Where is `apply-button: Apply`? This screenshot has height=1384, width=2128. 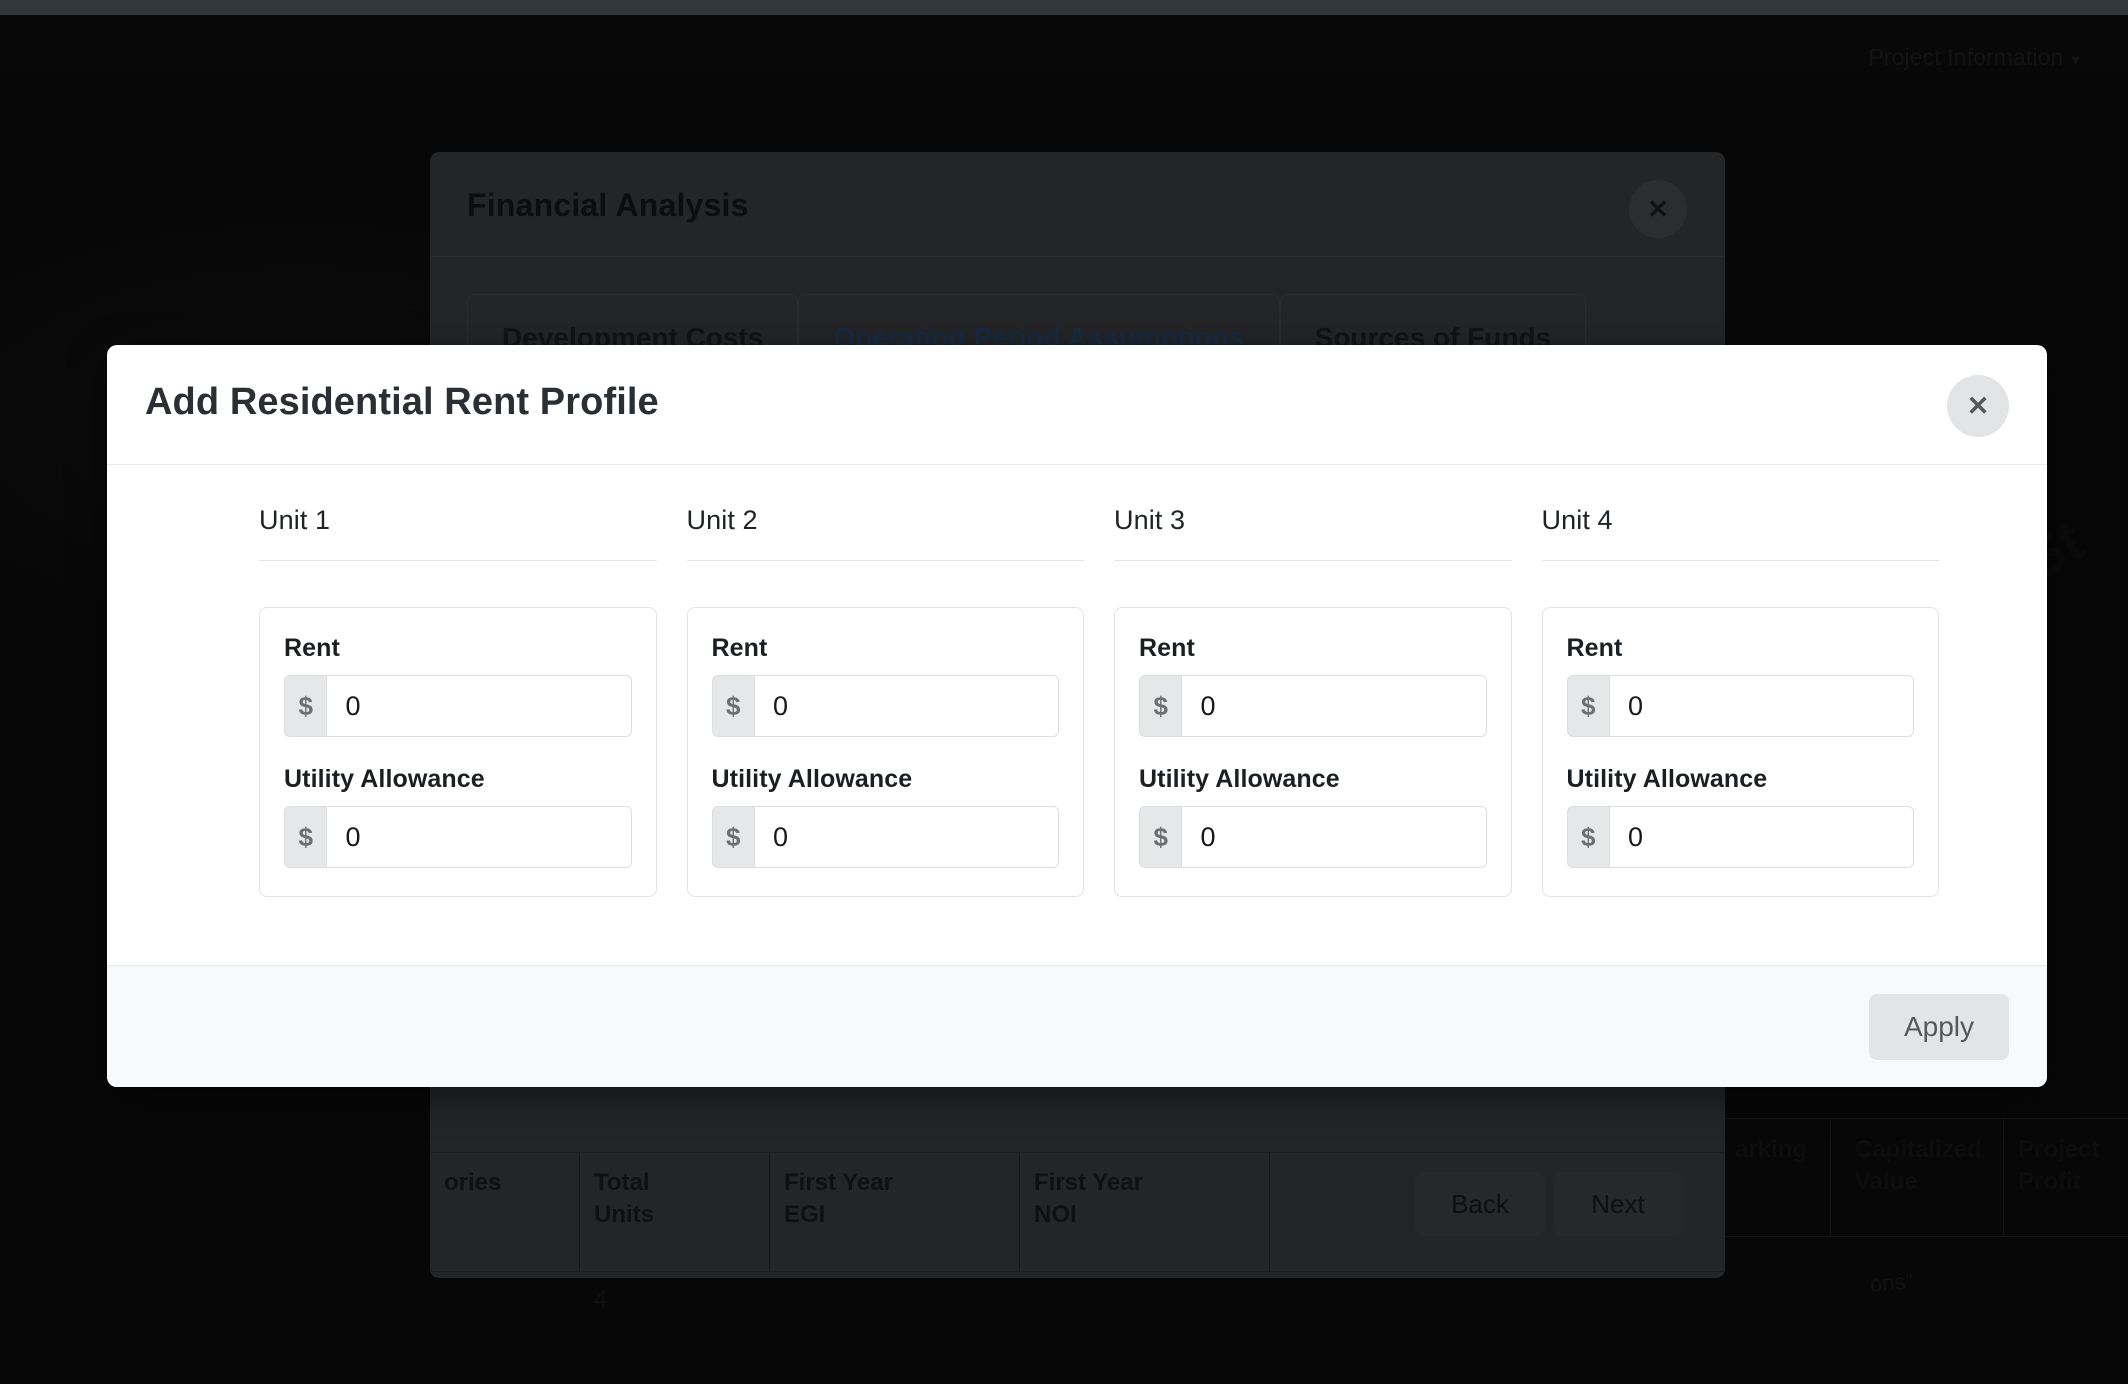
apply-button: Apply is located at coordinates (1939, 1026).